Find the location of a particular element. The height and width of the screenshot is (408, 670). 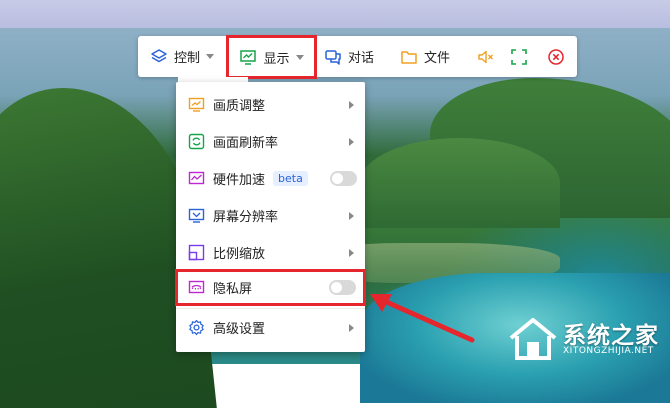

disconnect-icon is located at coordinates (556, 57).